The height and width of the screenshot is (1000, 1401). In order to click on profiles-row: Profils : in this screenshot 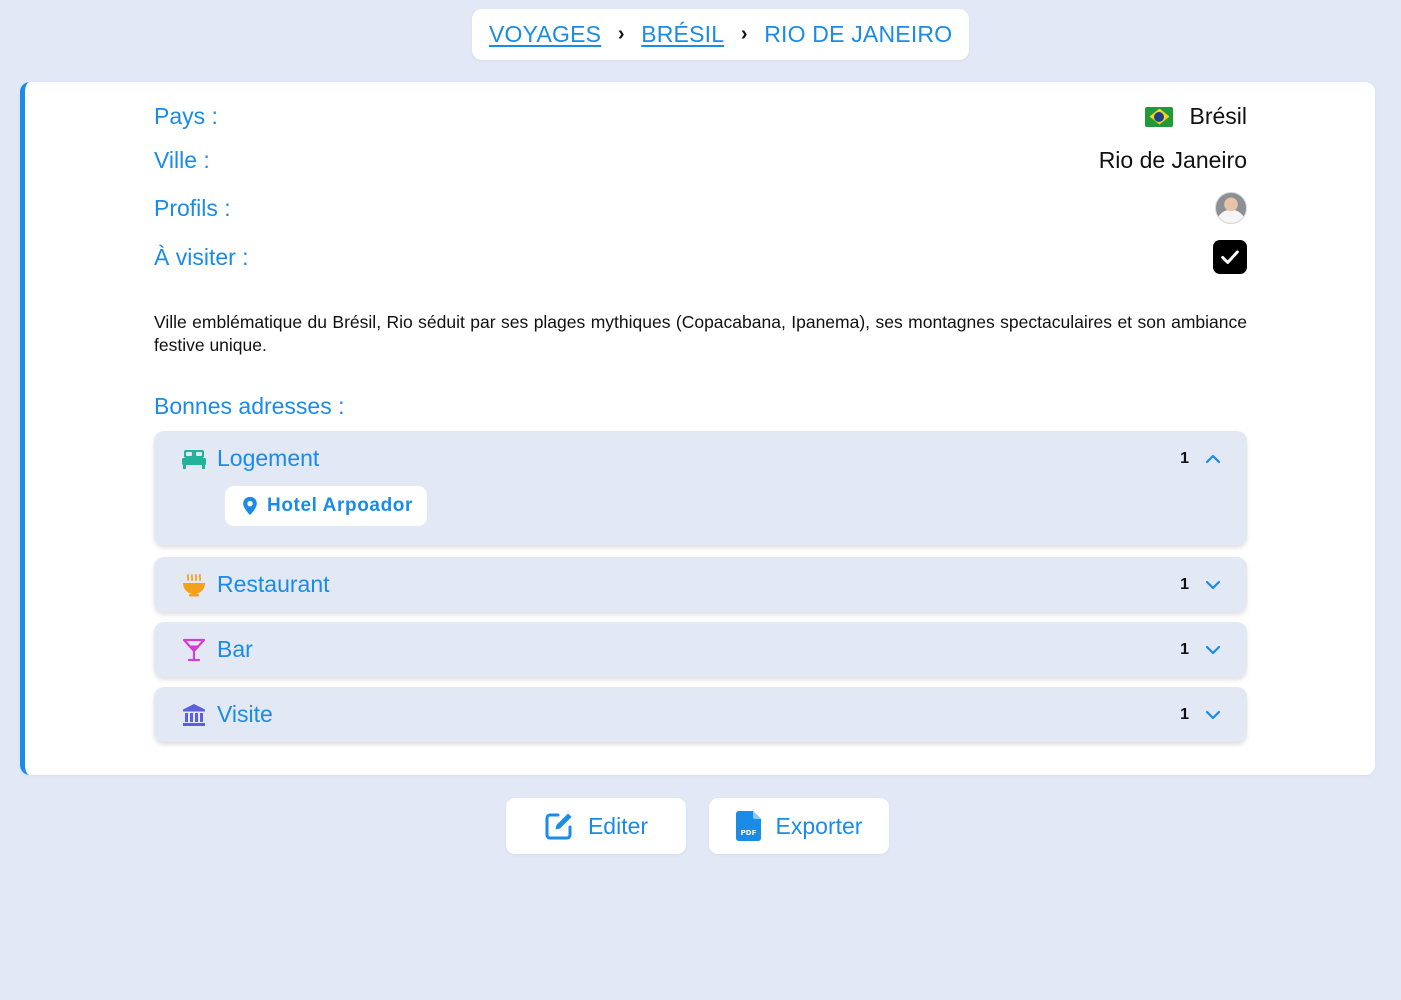, I will do `click(700, 208)`.